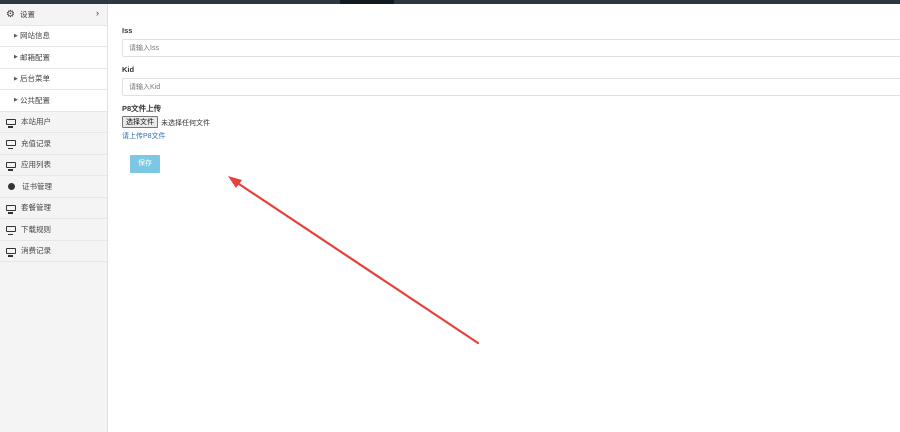  I want to click on dot-icon, so click(11, 186).